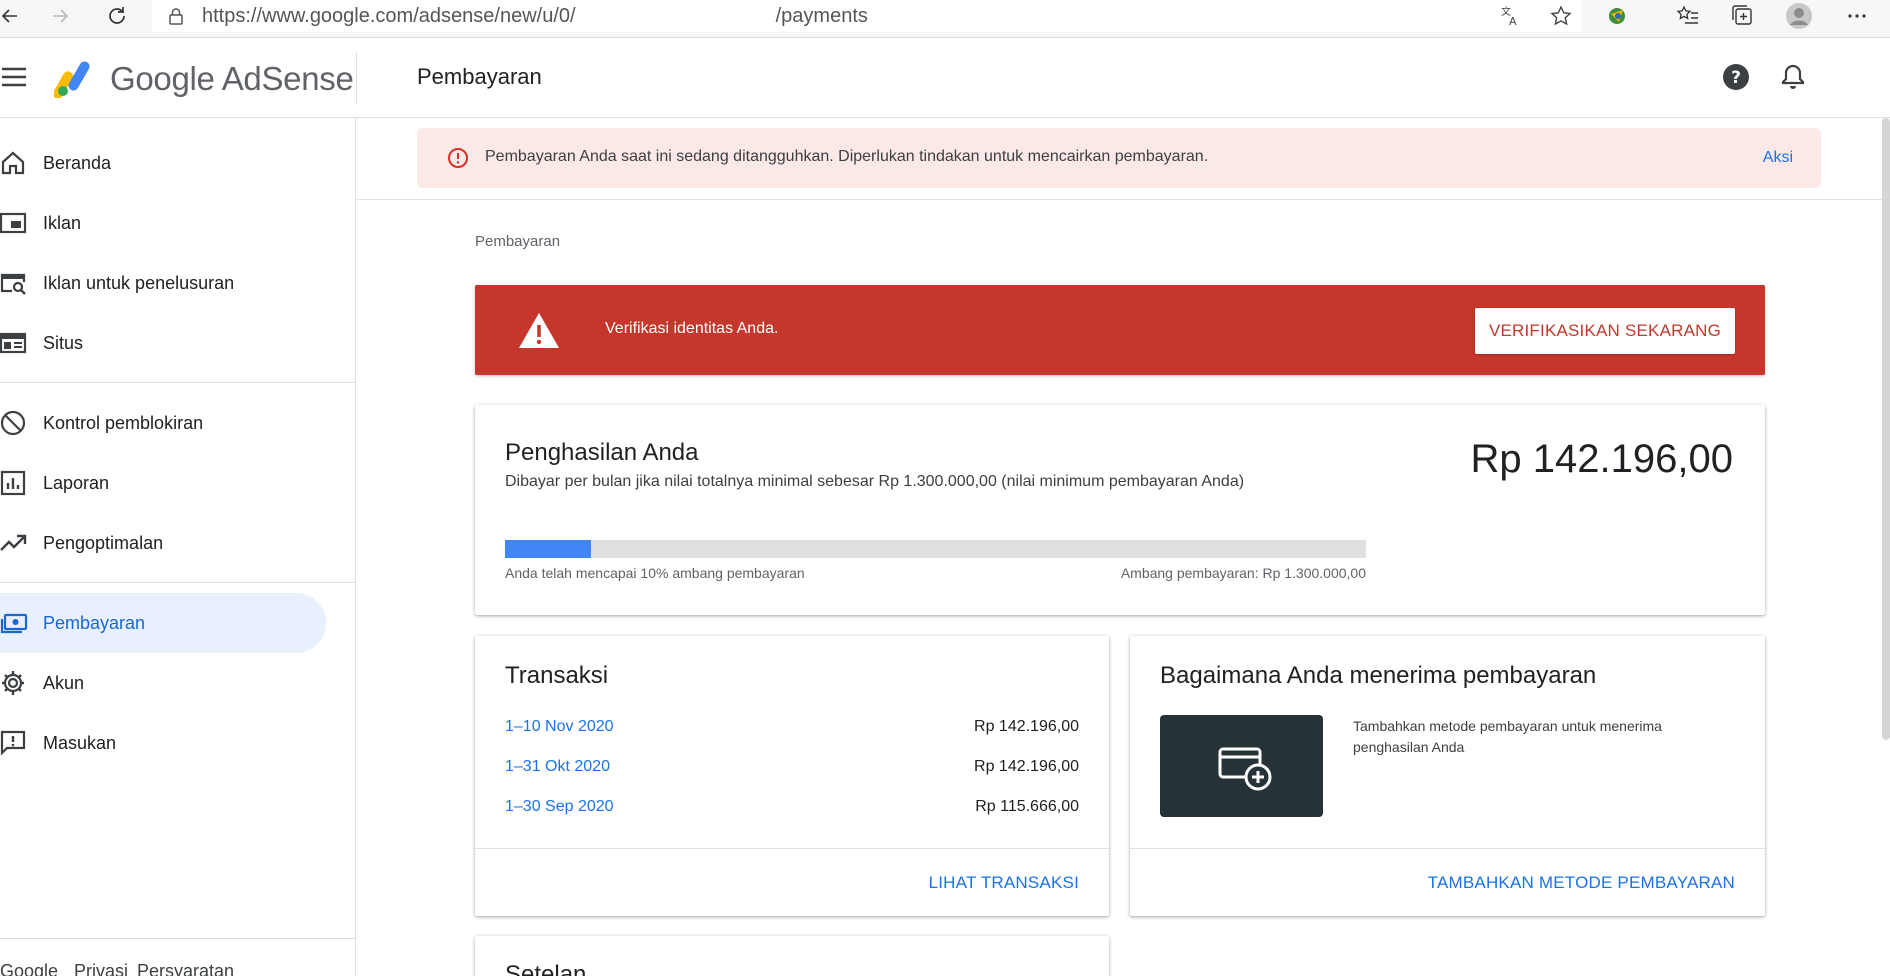 This screenshot has width=1890, height=976. Describe the element at coordinates (123, 422) in the screenshot. I see `sidebar-item-label: Kontrol pemblokiran` at that location.